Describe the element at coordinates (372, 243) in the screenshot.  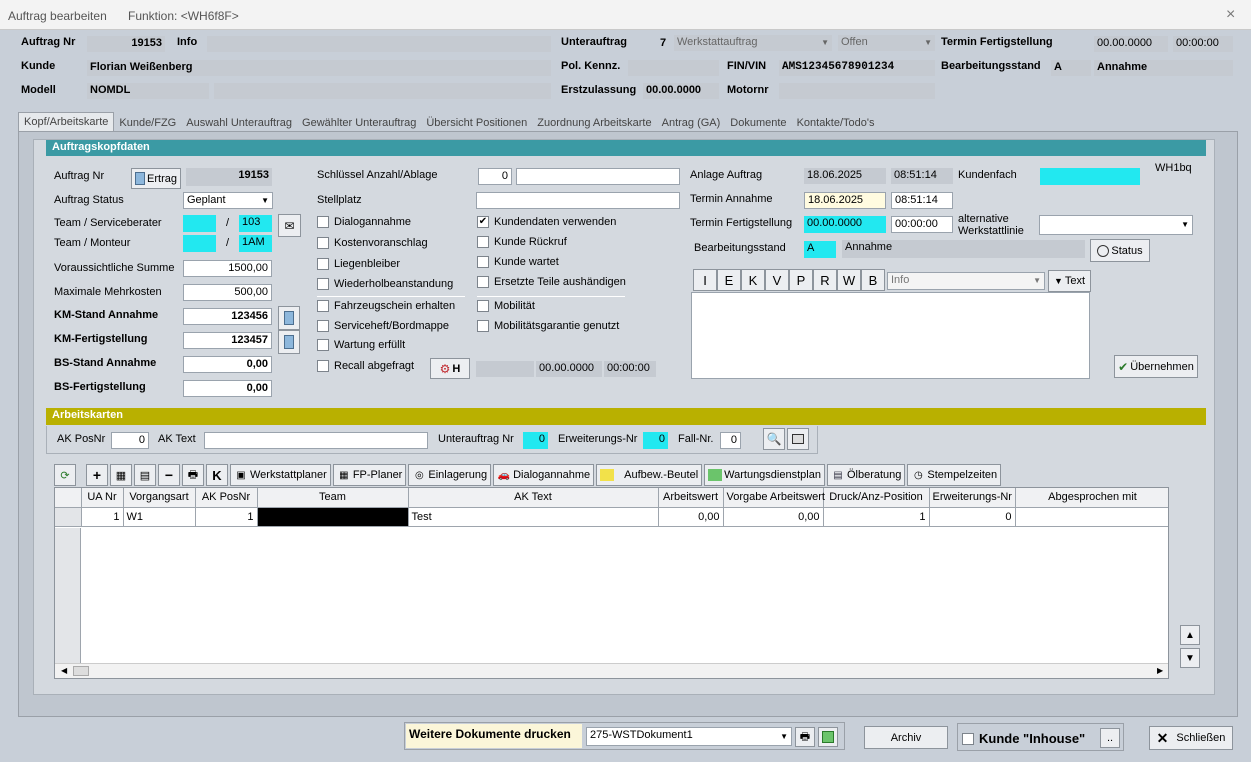
I see `check-kostenvoranschlag: Kostenvoranschlag` at that location.